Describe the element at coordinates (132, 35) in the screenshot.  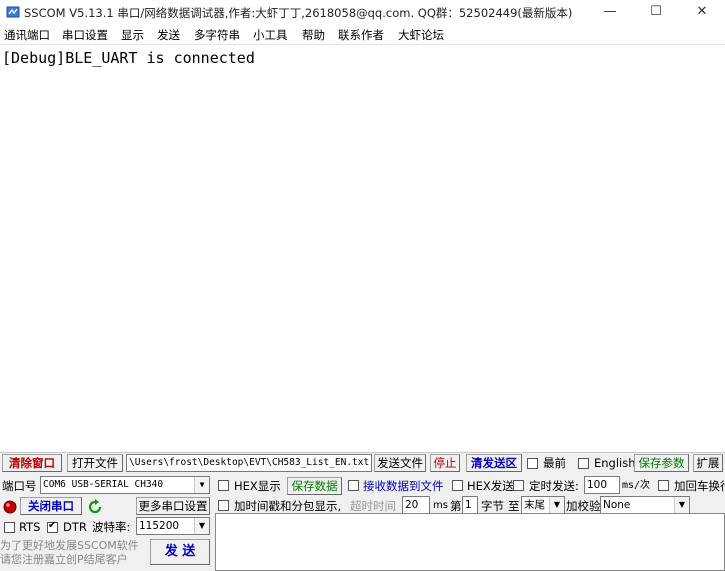
I see `menu-item-display: 显示` at that location.